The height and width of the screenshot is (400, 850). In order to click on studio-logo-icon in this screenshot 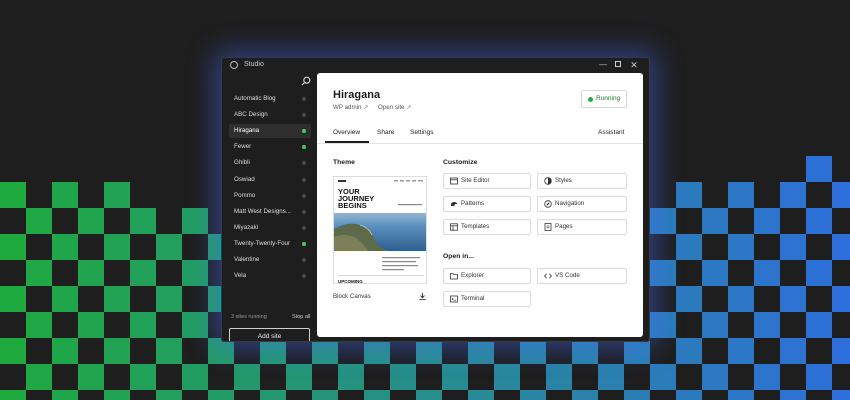, I will do `click(234, 65)`.